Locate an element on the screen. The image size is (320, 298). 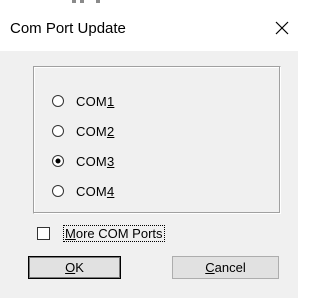
radio-label: COM3 is located at coordinates (95, 161).